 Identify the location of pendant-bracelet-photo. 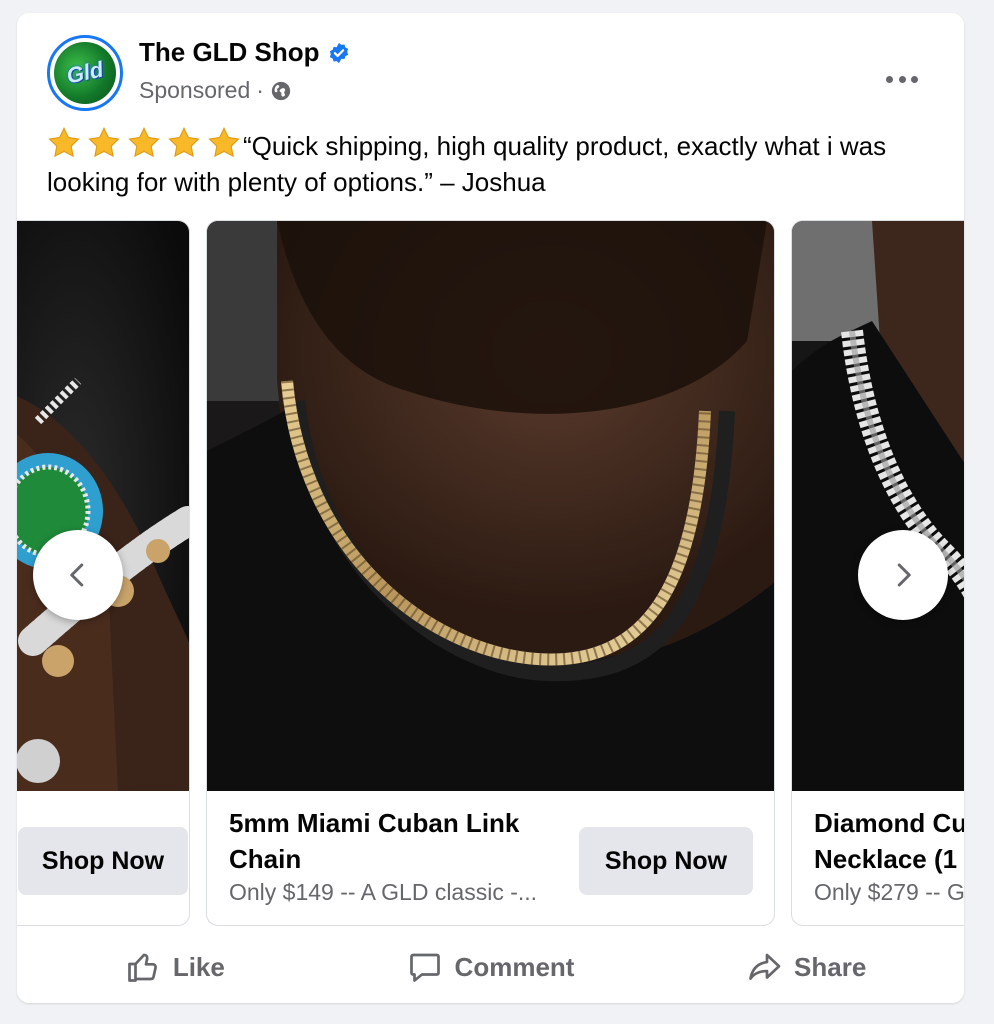
(103, 506).